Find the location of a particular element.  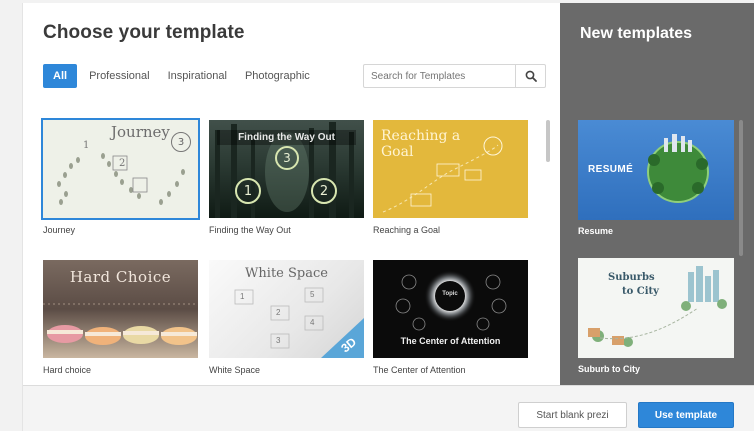

new-template-card-suburb-to-city: Suburbs to City Suburb to City is located at coordinates (656, 316).